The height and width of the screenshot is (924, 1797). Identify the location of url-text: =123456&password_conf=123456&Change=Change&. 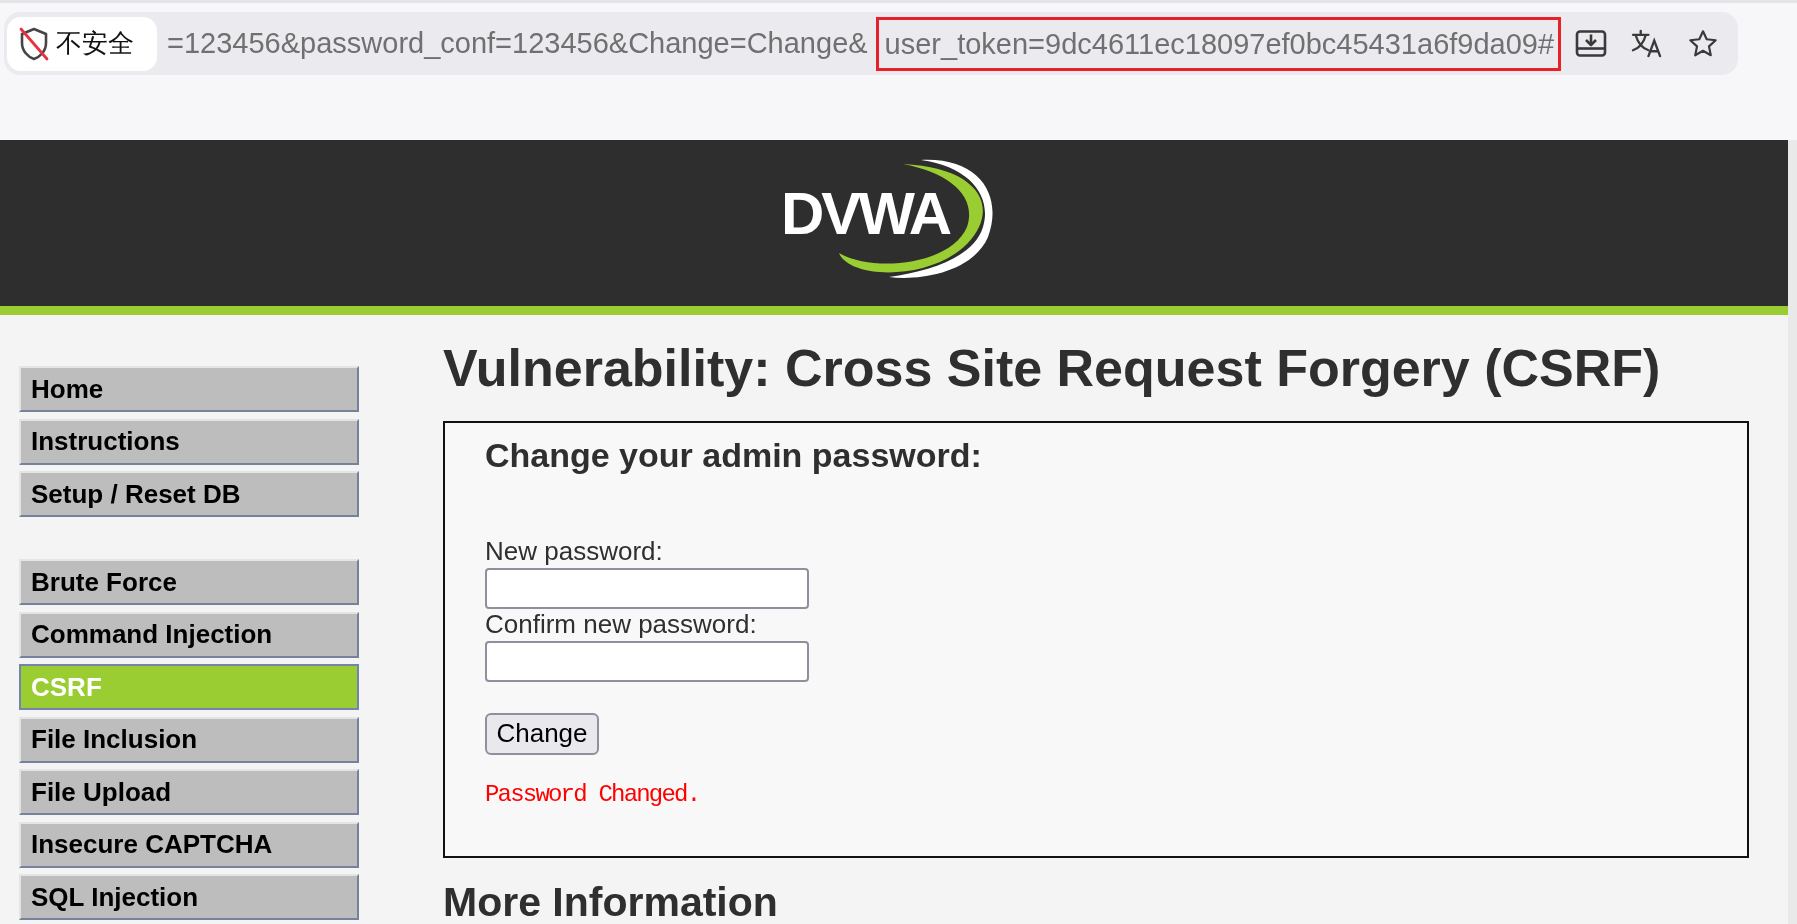
(517, 43).